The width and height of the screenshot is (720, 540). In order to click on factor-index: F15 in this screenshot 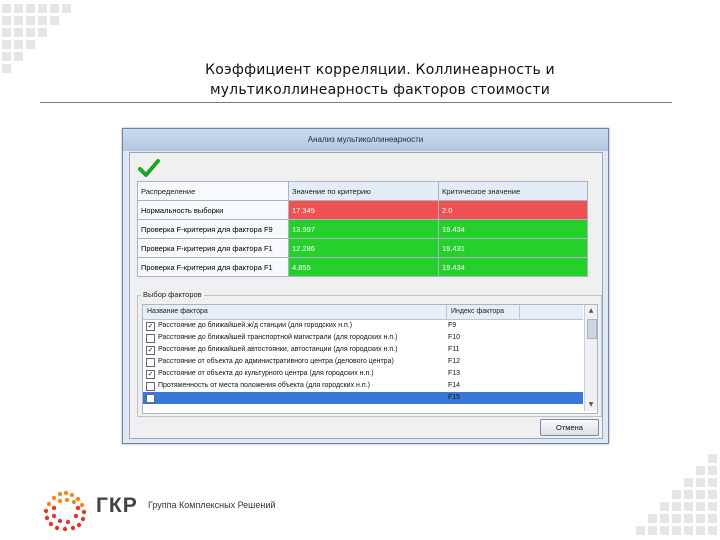, I will do `click(454, 397)`.